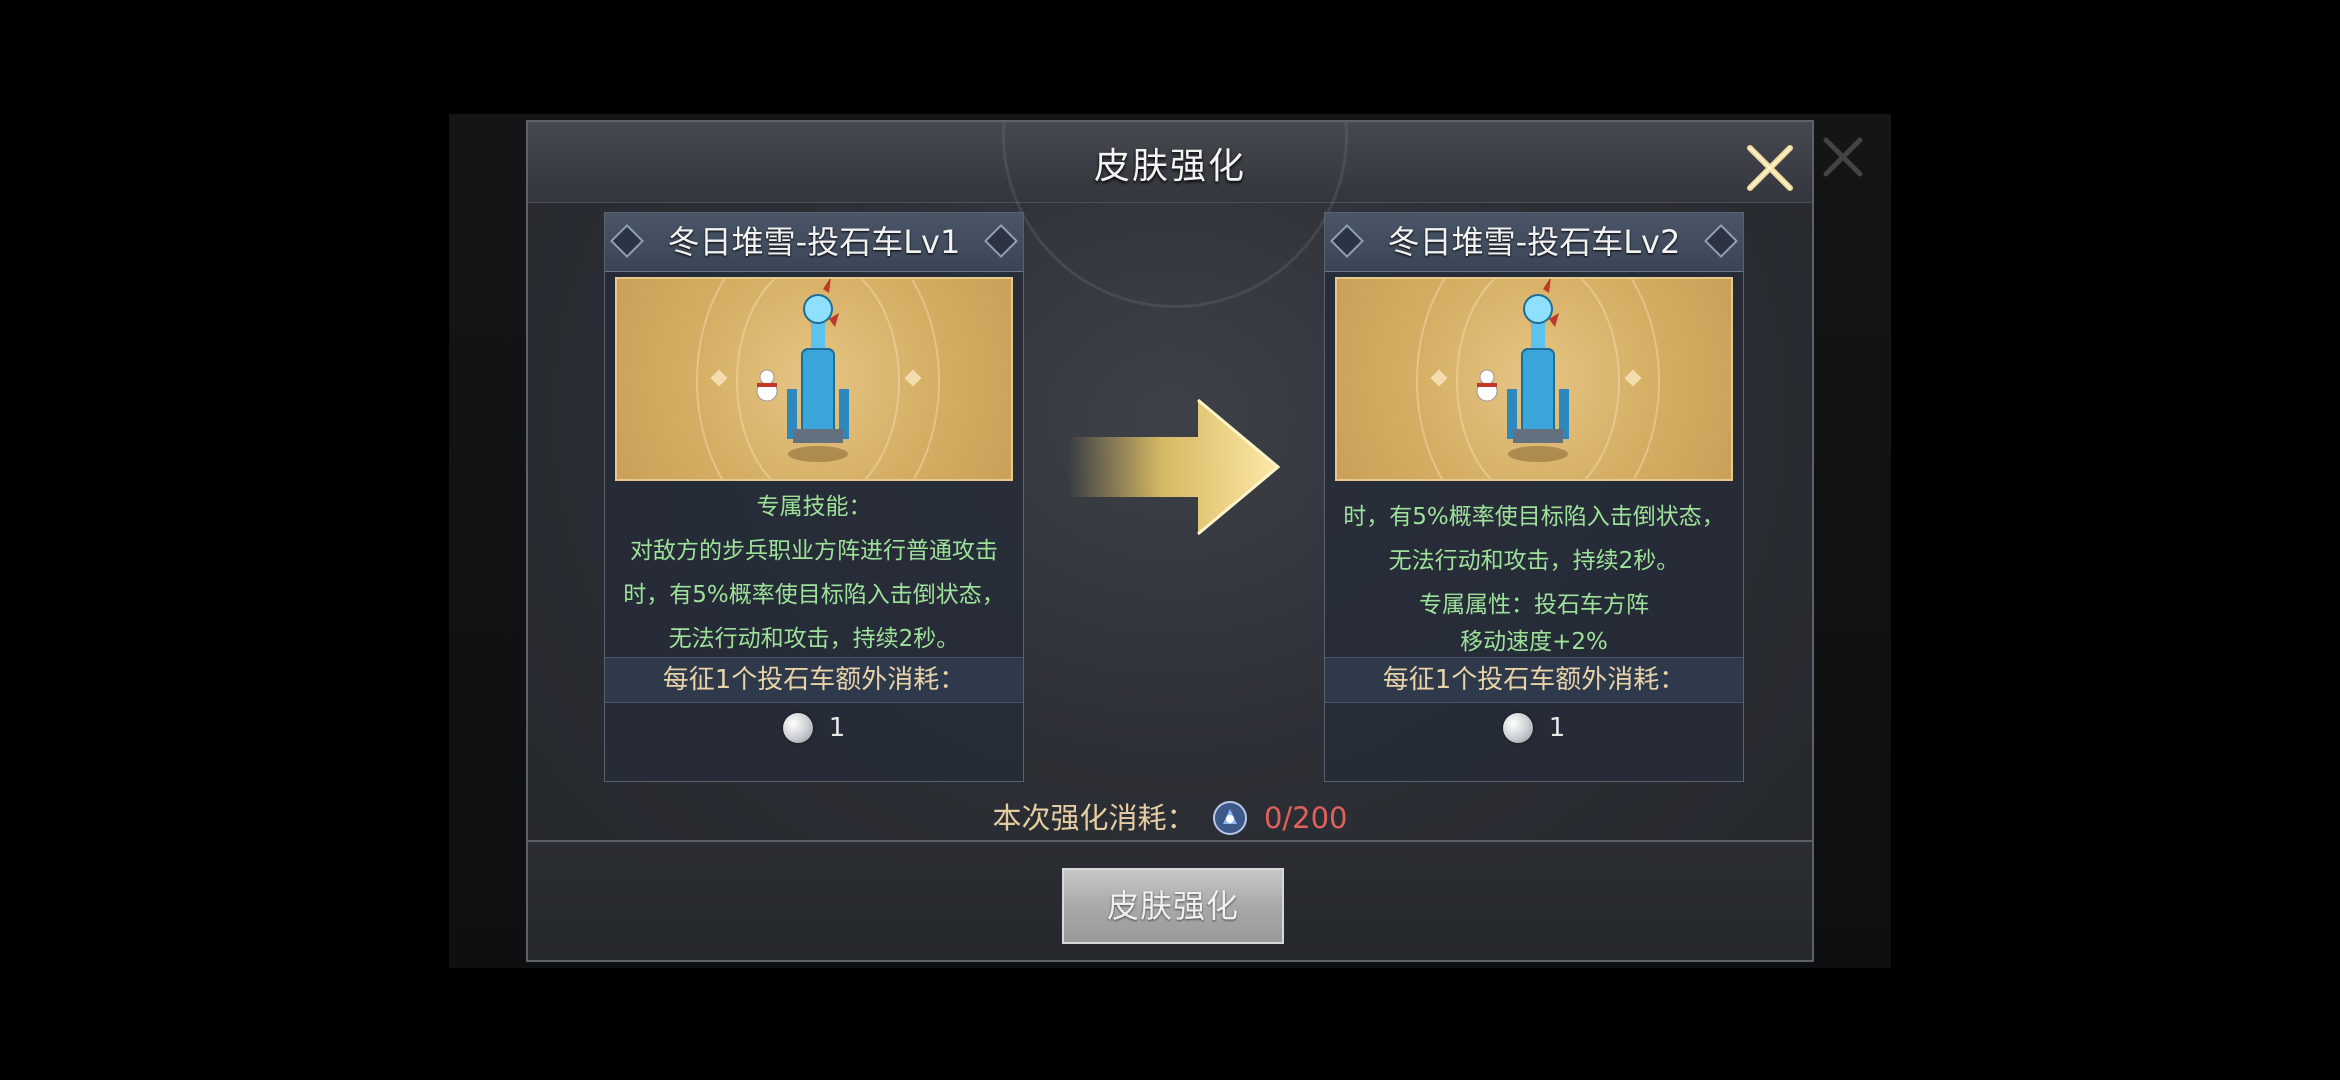 Image resolution: width=2340 pixels, height=1080 pixels. Describe the element at coordinates (814, 507) in the screenshot. I see `skill-title: 专属技能：` at that location.